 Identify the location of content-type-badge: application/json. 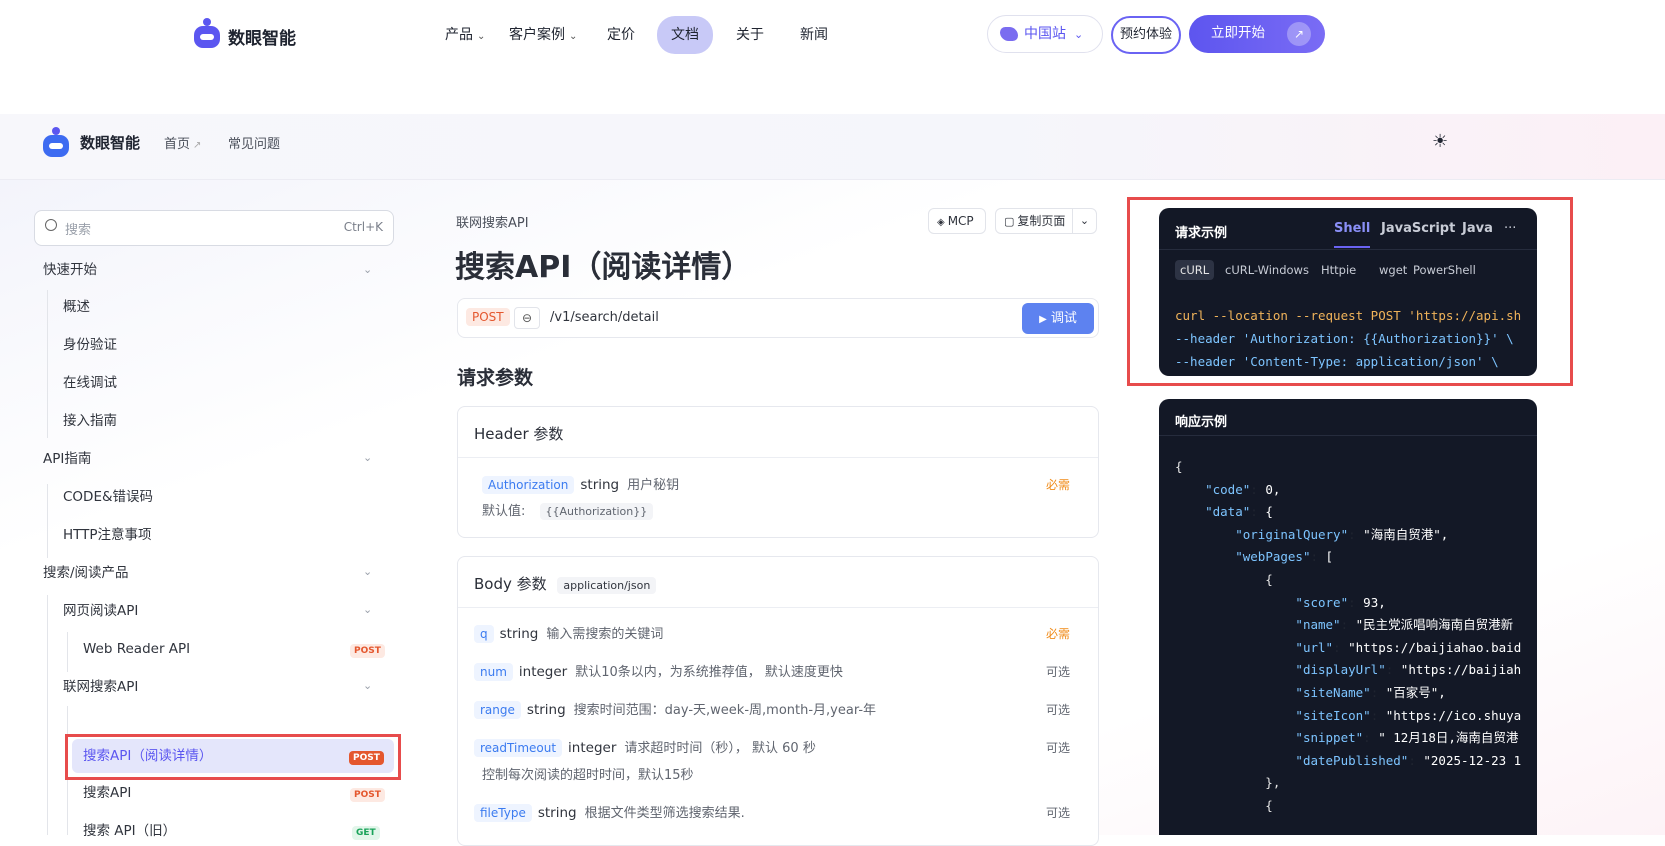
(607, 585).